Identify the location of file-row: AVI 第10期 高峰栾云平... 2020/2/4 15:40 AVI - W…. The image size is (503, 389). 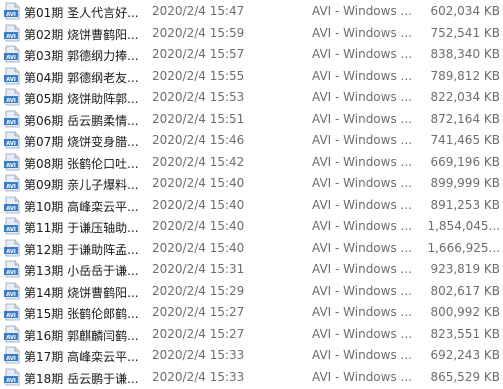
(251, 206).